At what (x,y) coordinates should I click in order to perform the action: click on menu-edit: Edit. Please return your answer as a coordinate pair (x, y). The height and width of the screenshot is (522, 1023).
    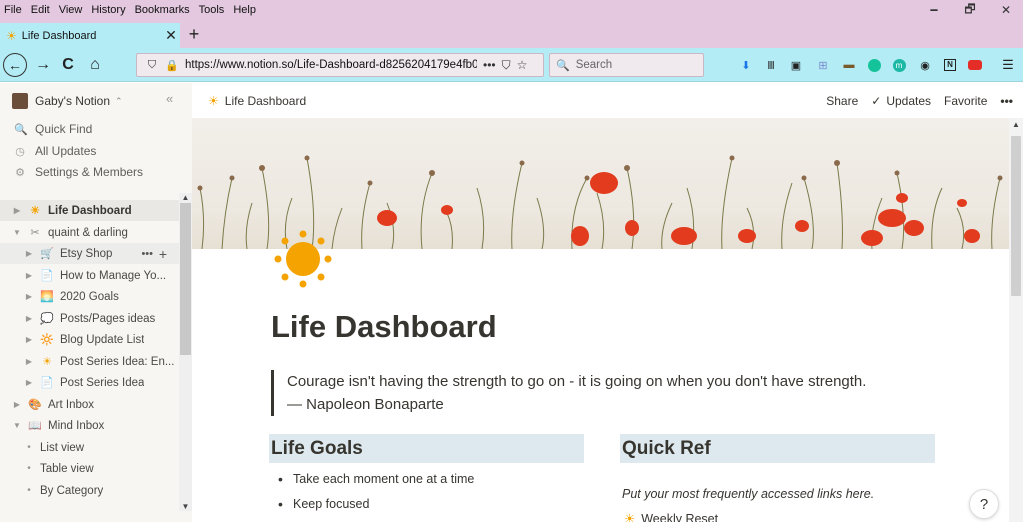
    Looking at the image, I should click on (40, 10).